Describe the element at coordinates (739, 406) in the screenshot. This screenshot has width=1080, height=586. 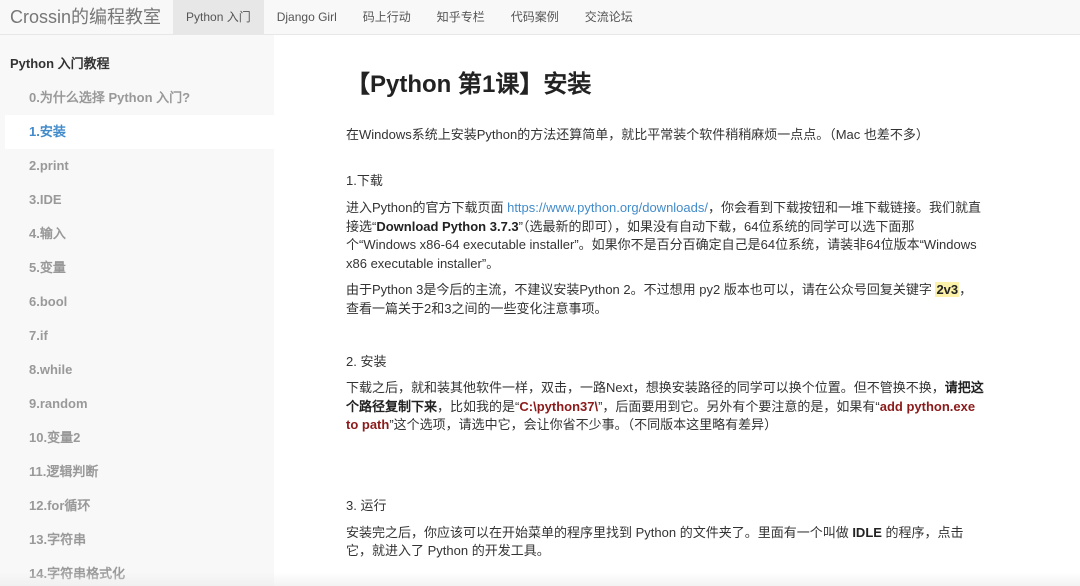
I see `text-span: ”，后面要用到它。另外有个要注意的是，如果有“` at that location.